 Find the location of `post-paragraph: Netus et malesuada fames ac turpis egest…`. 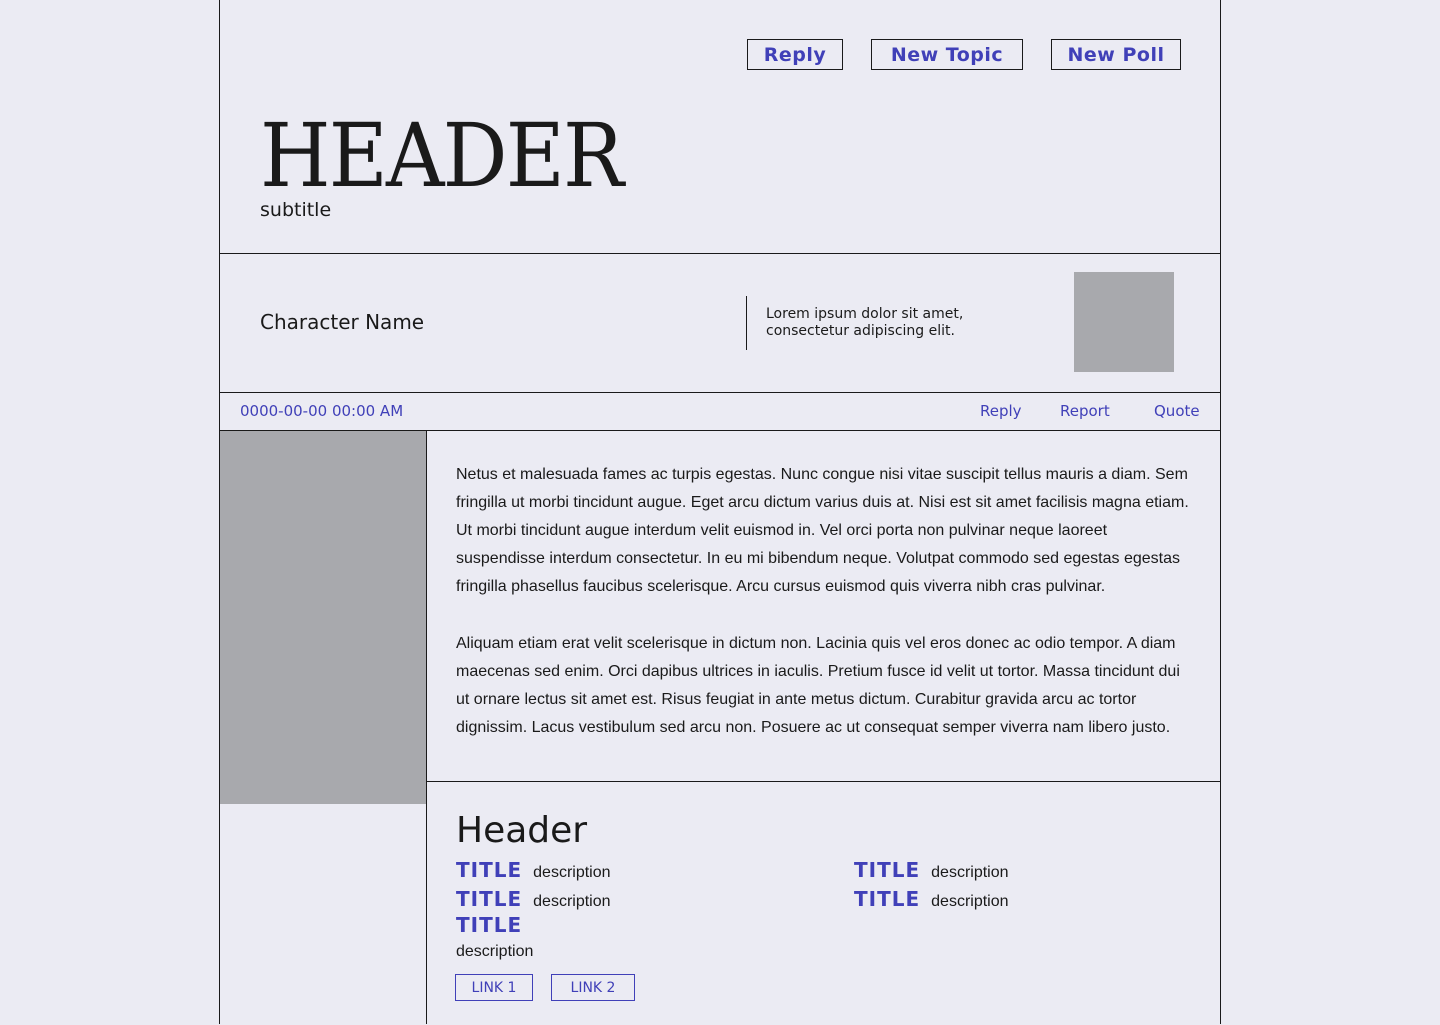

post-paragraph: Netus et malesuada fames ac turpis egest… is located at coordinates (822, 530).